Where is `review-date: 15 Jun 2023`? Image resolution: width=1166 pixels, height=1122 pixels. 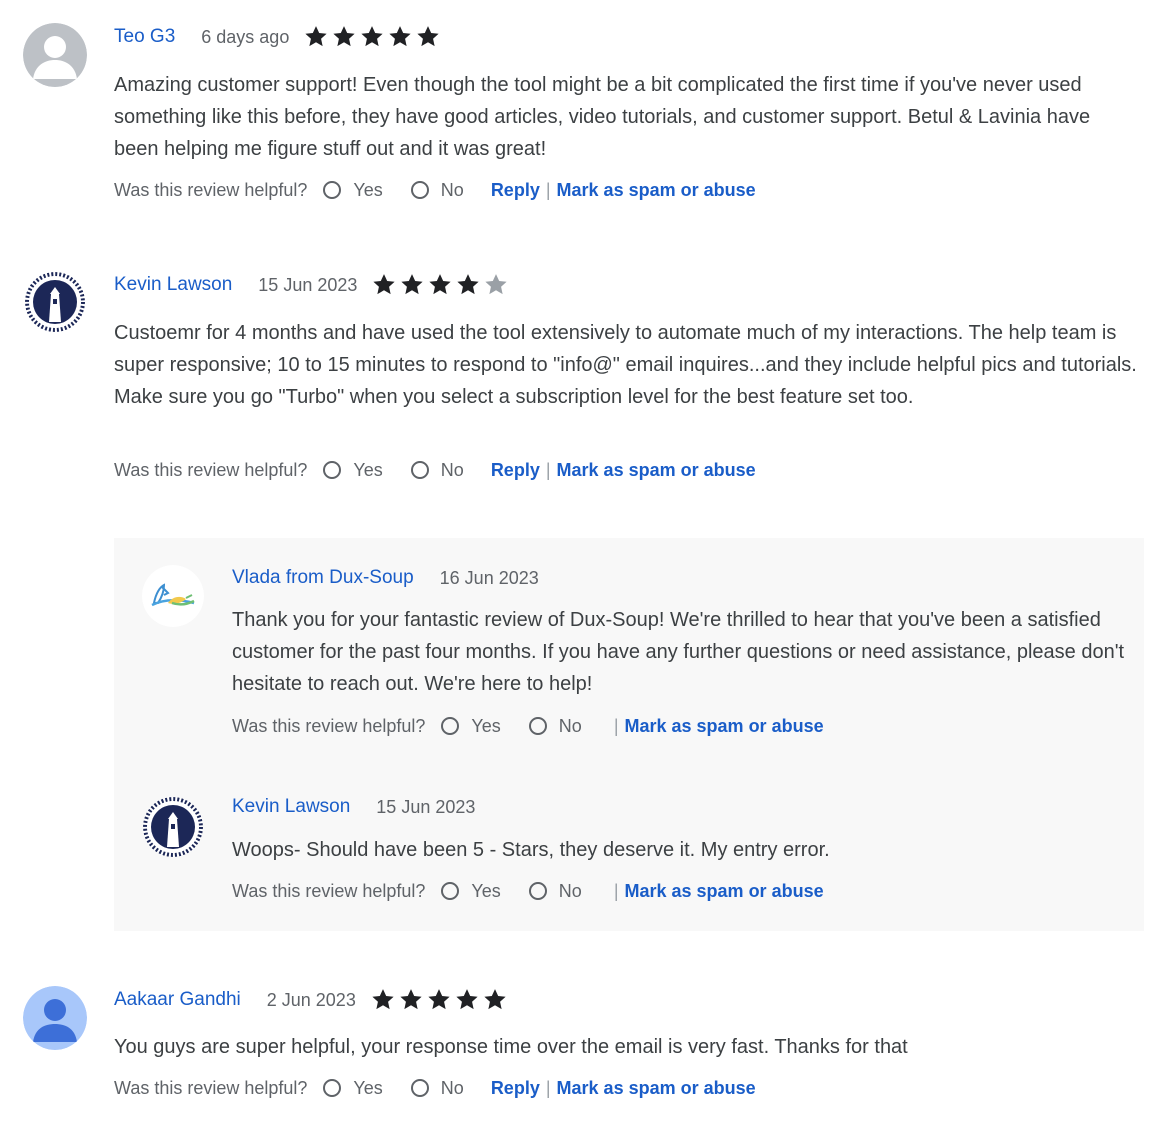 review-date: 15 Jun 2023 is located at coordinates (308, 284).